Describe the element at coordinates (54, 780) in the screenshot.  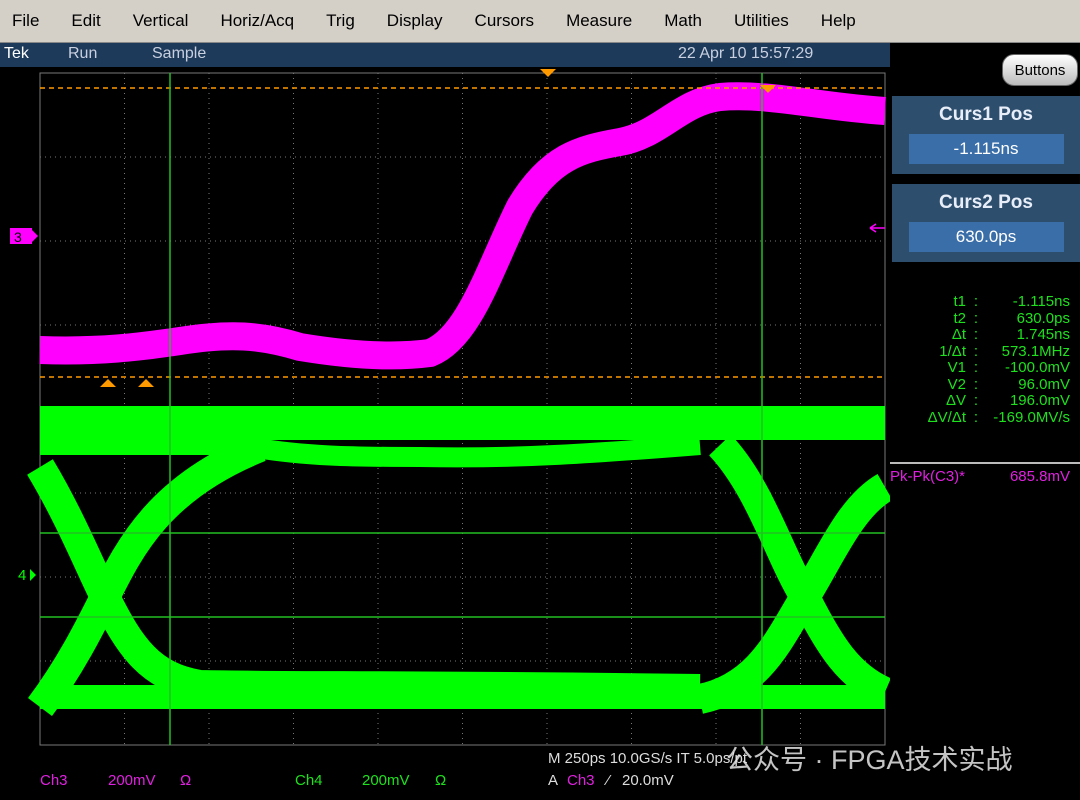
I see `ch3-name: Ch3` at that location.